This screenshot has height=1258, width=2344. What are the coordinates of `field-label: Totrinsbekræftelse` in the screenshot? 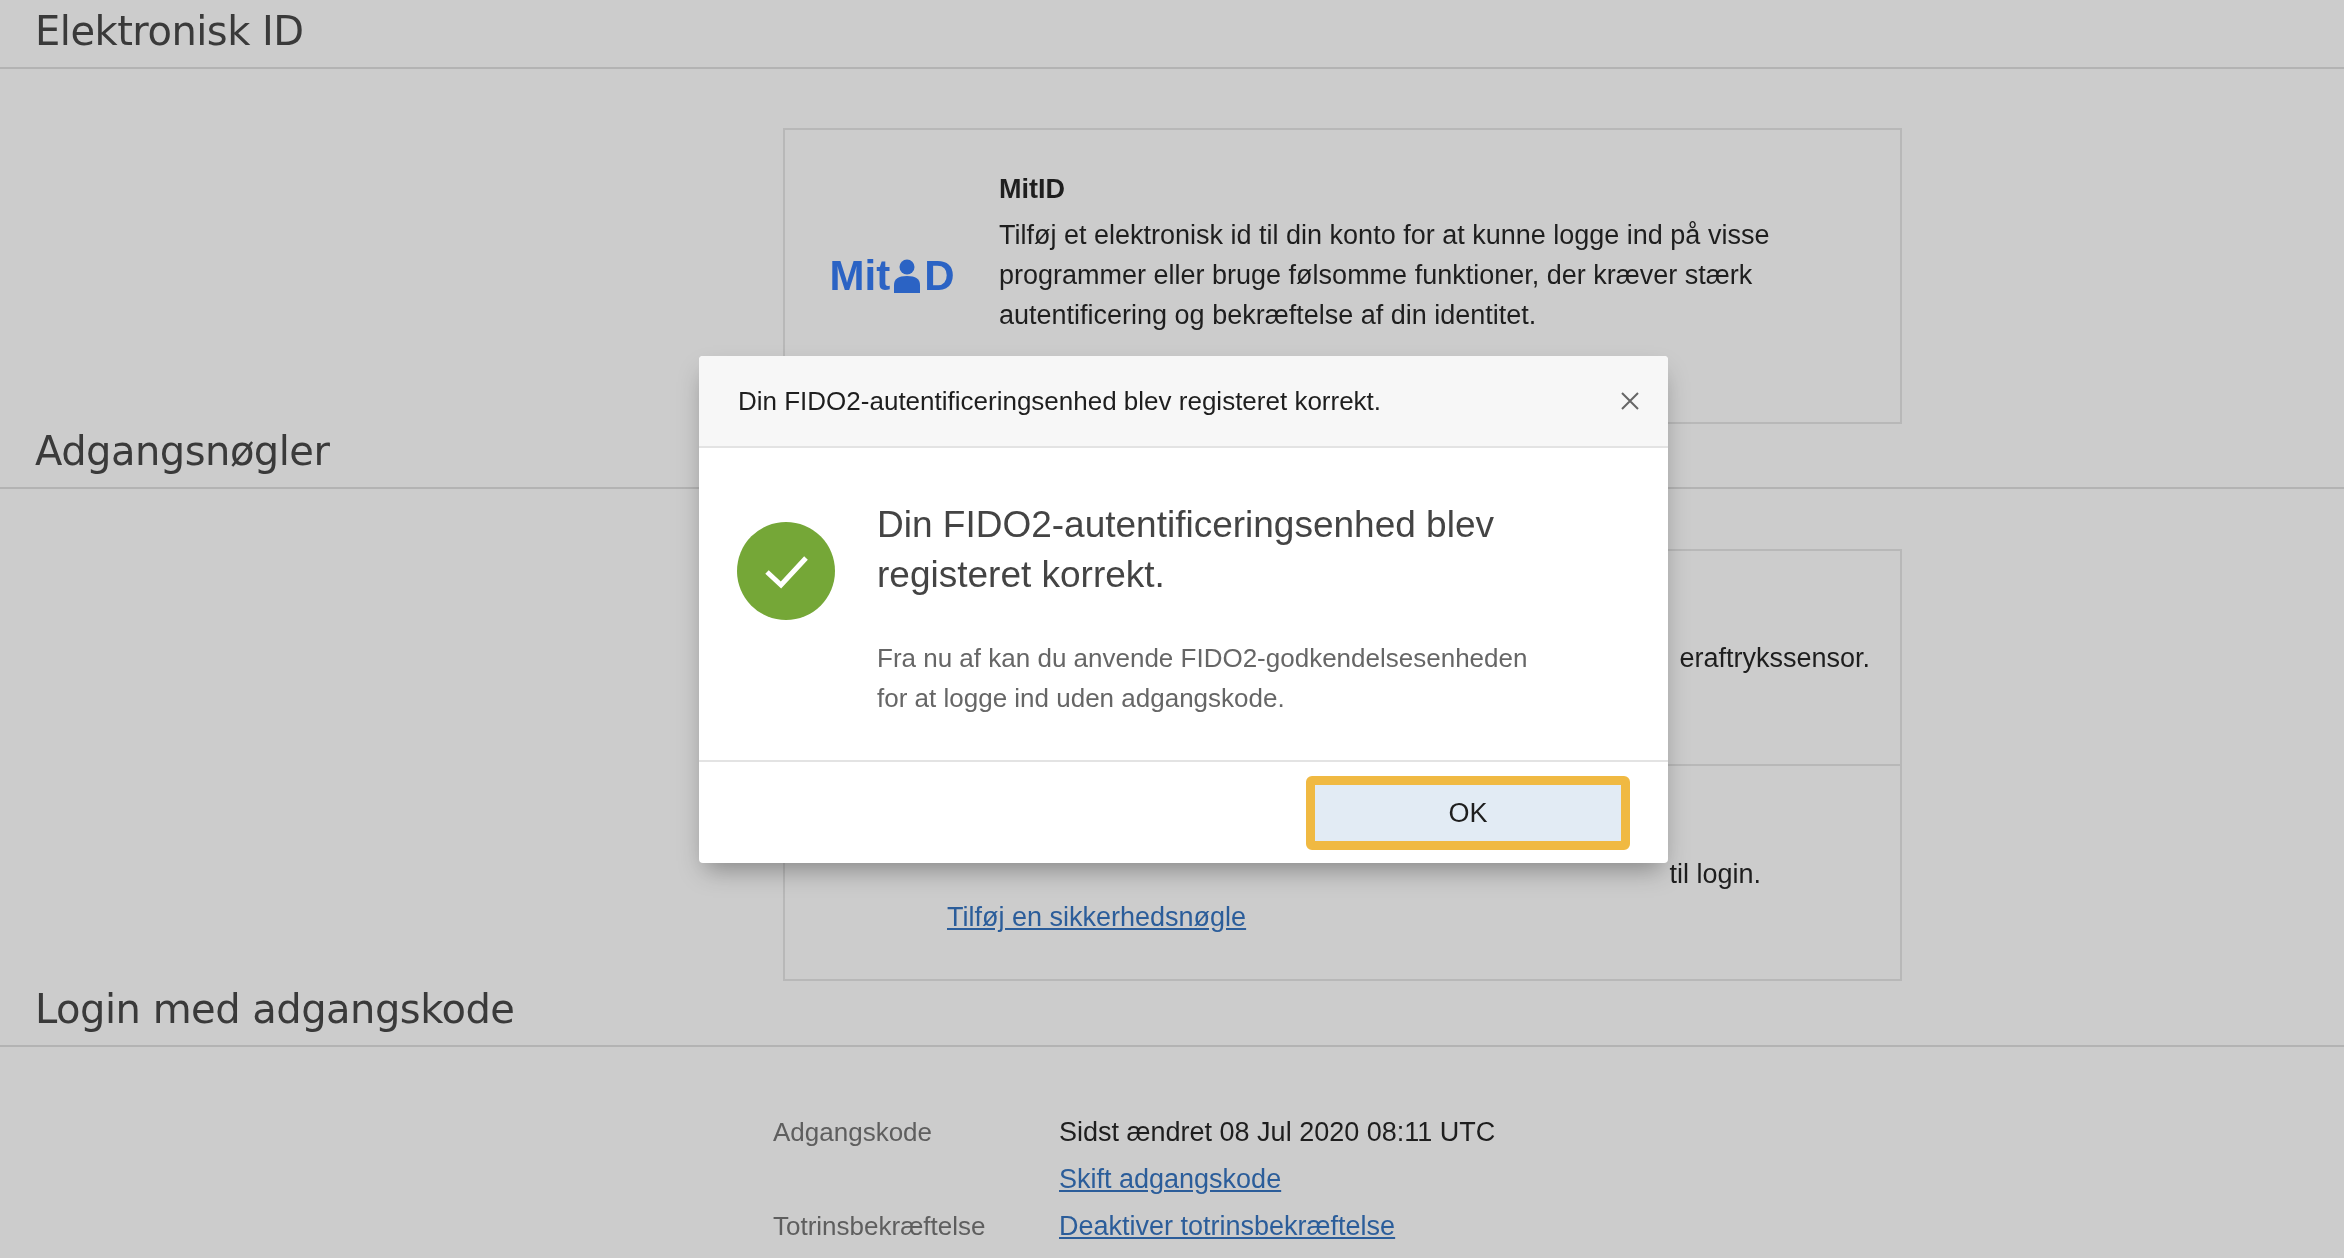 It's located at (880, 1226).